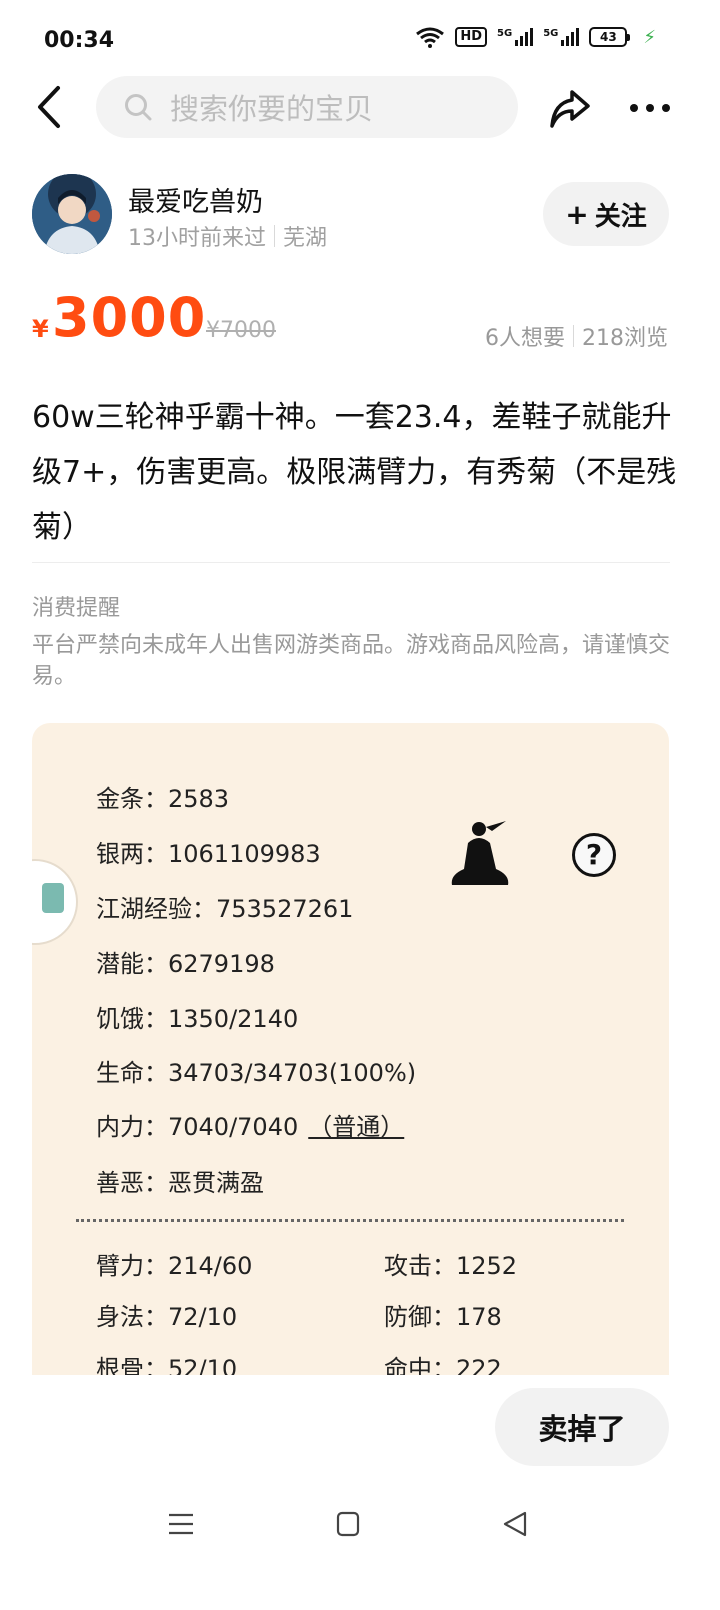 The image size is (720, 1610). Describe the element at coordinates (535, 37) in the screenshot. I see `status-icons: HD 5G 5G 43 ⚡` at that location.